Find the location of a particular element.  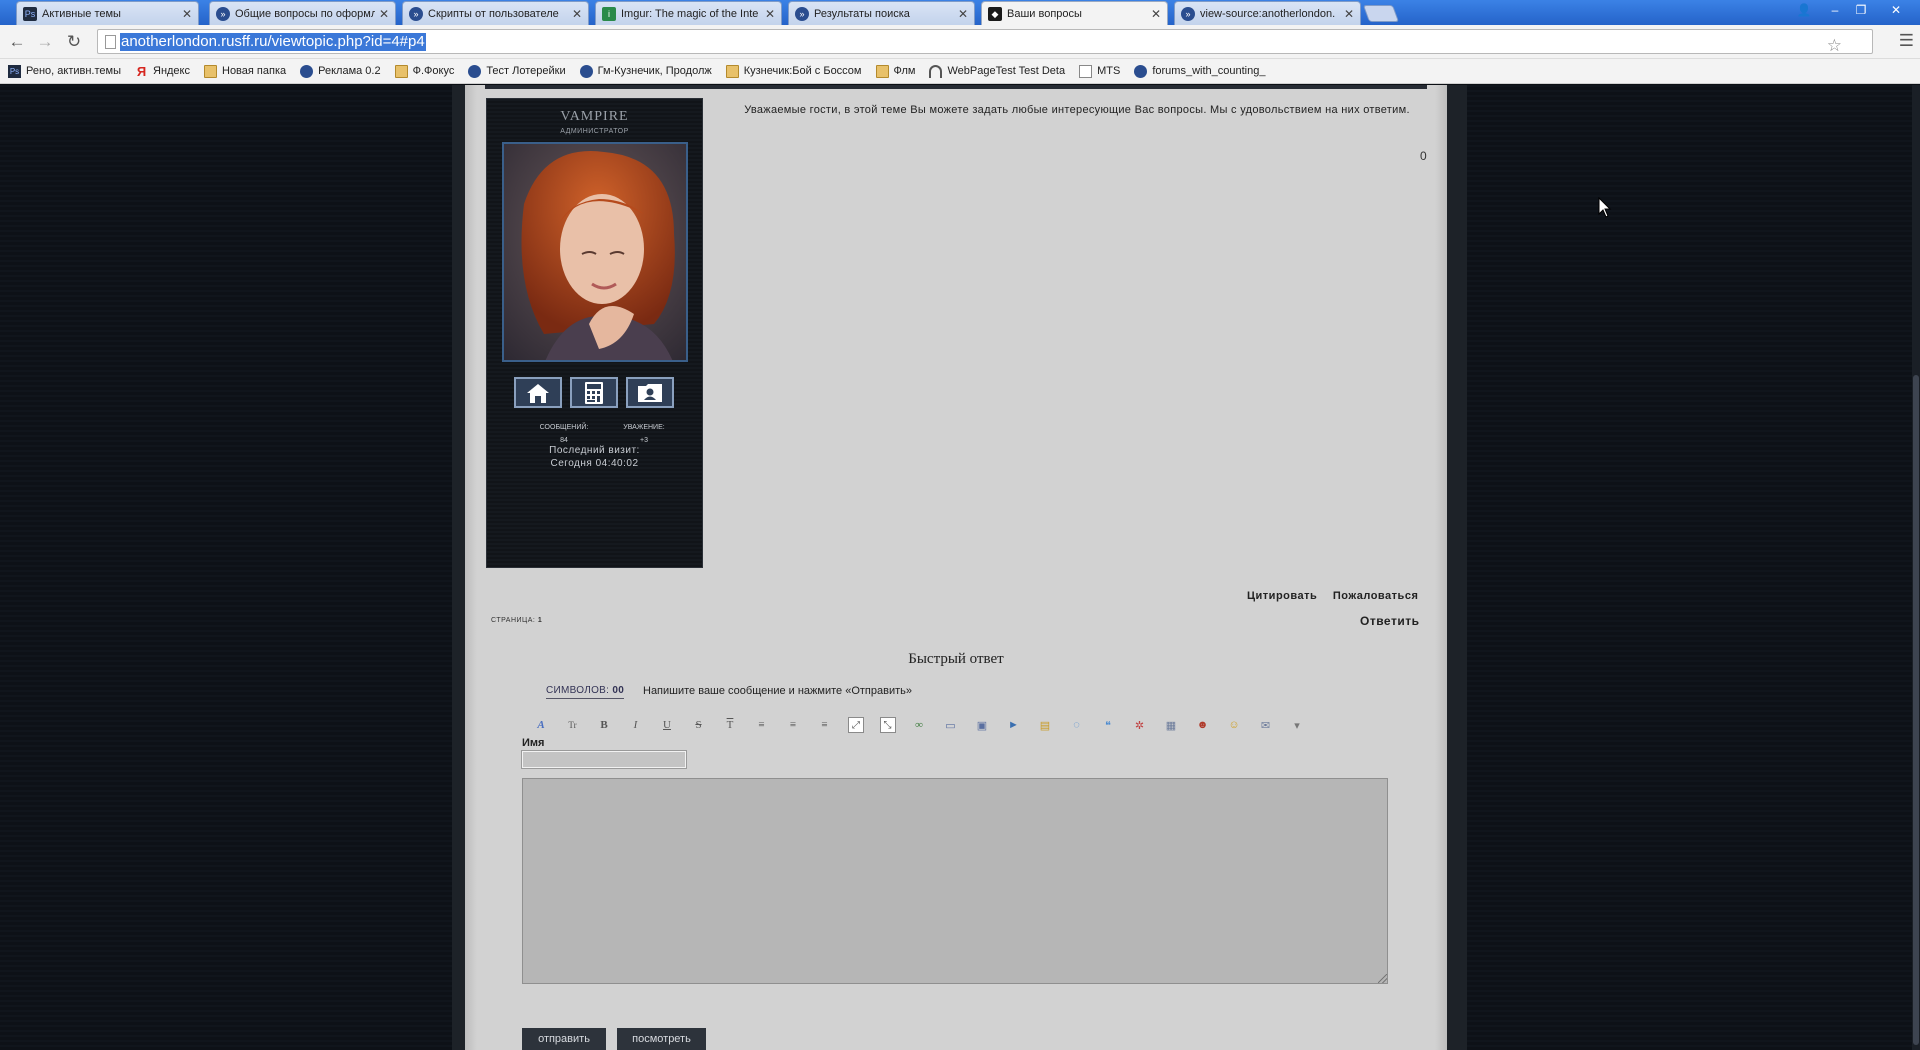

char-counter: СИМВОЛОВ: 00 is located at coordinates (585, 692).